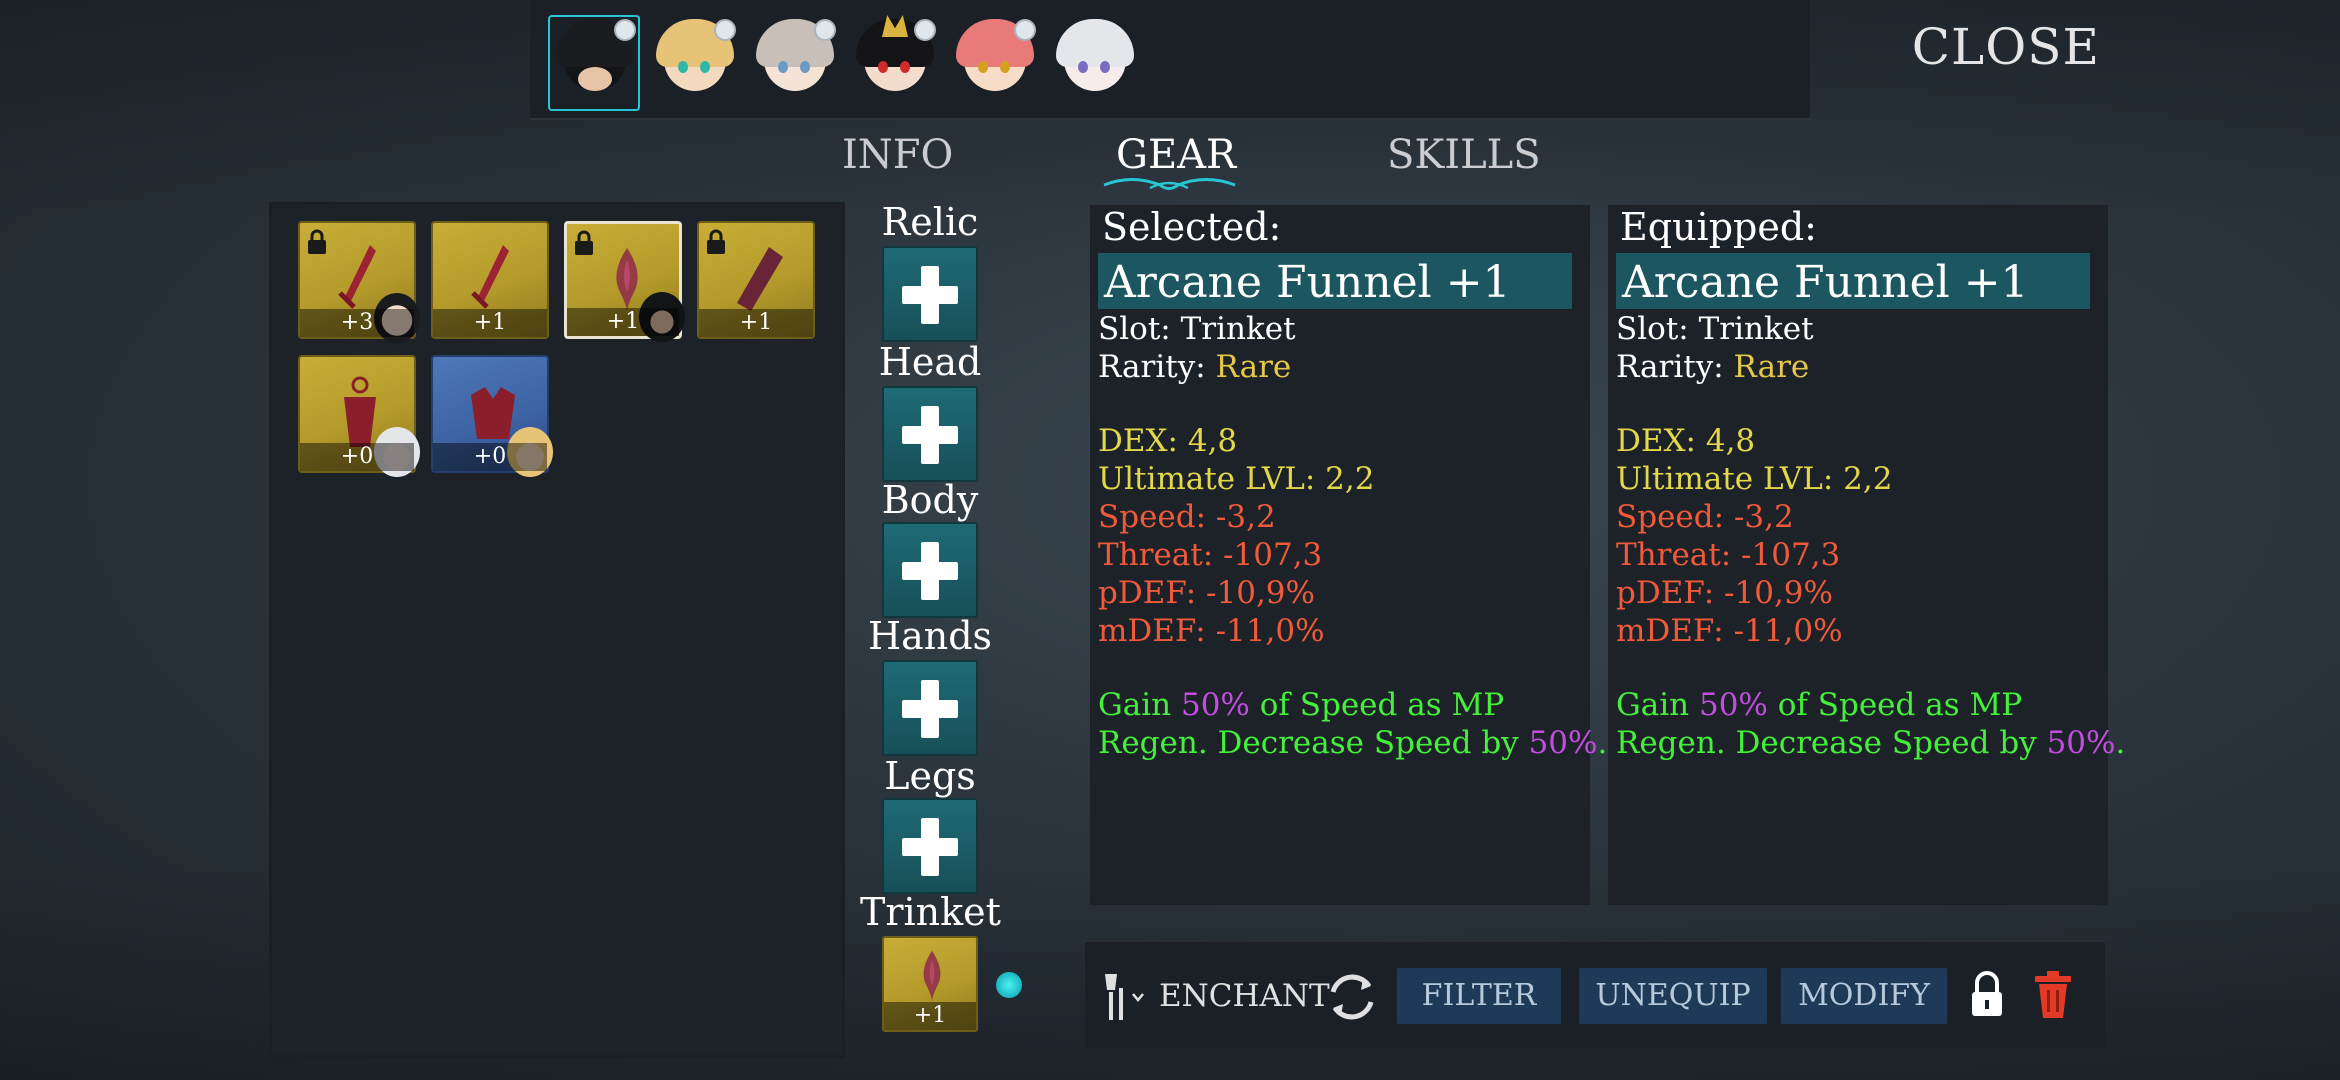 This screenshot has height=1080, width=2340. What do you see at coordinates (1825, 282) in the screenshot?
I see `equipped-item-name: Arcane Funnel +1` at bounding box center [1825, 282].